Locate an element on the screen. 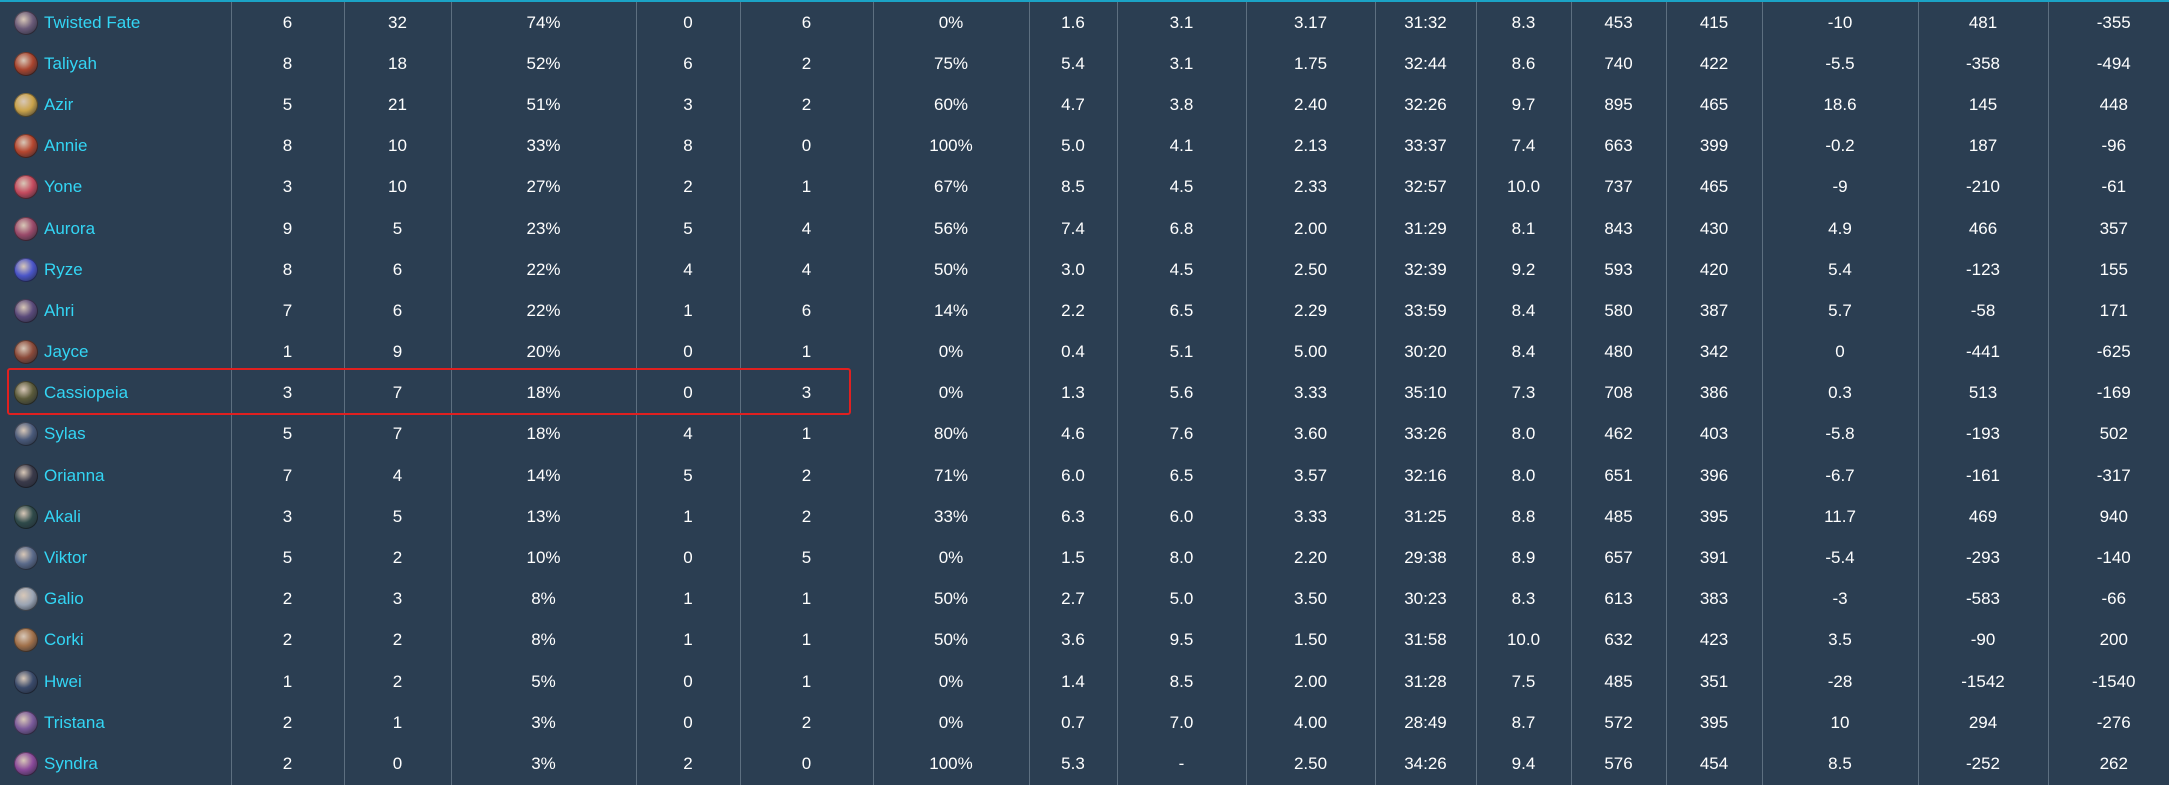 Image resolution: width=2169 pixels, height=785 pixels. stat-cell-9: 2.50 is located at coordinates (1310, 270).